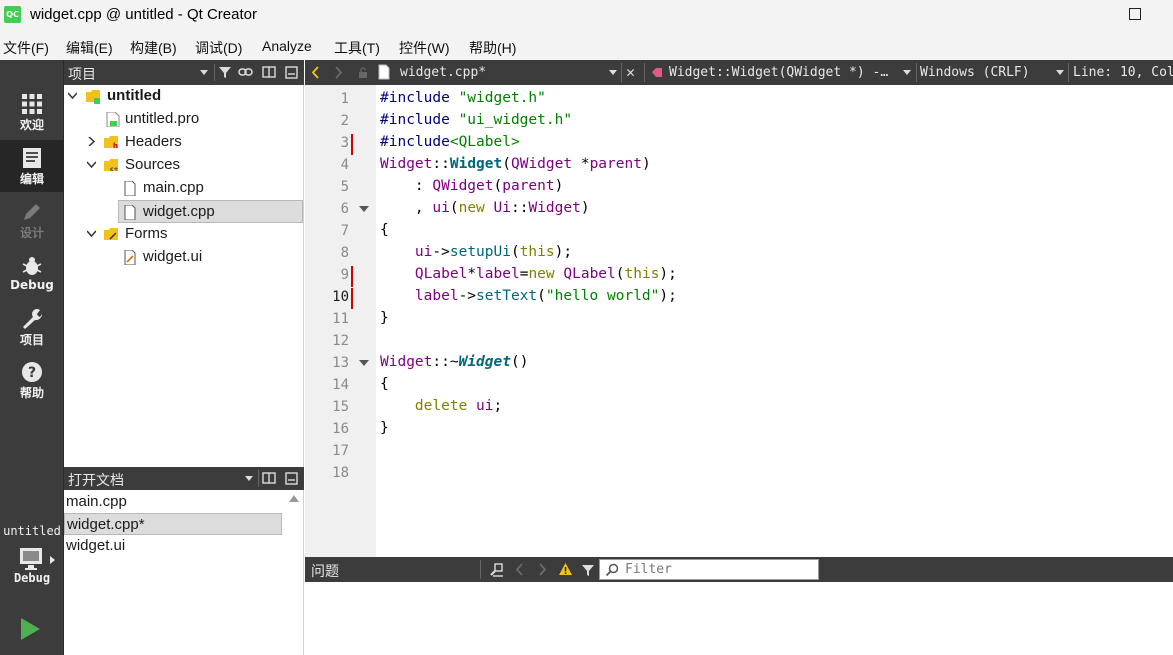 The image size is (1173, 655). Describe the element at coordinates (545, 274) in the screenshot. I see `code-line: QLabel*label=new QLabel(this);` at that location.